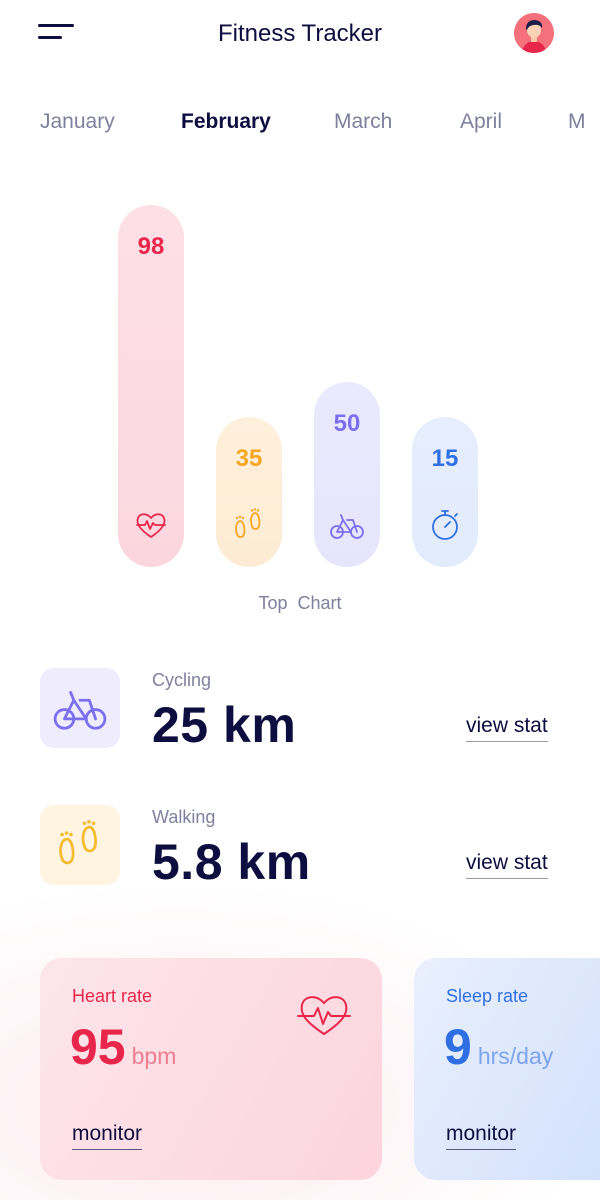  What do you see at coordinates (445, 492) in the screenshot?
I see `chart-bar-timer: 15` at bounding box center [445, 492].